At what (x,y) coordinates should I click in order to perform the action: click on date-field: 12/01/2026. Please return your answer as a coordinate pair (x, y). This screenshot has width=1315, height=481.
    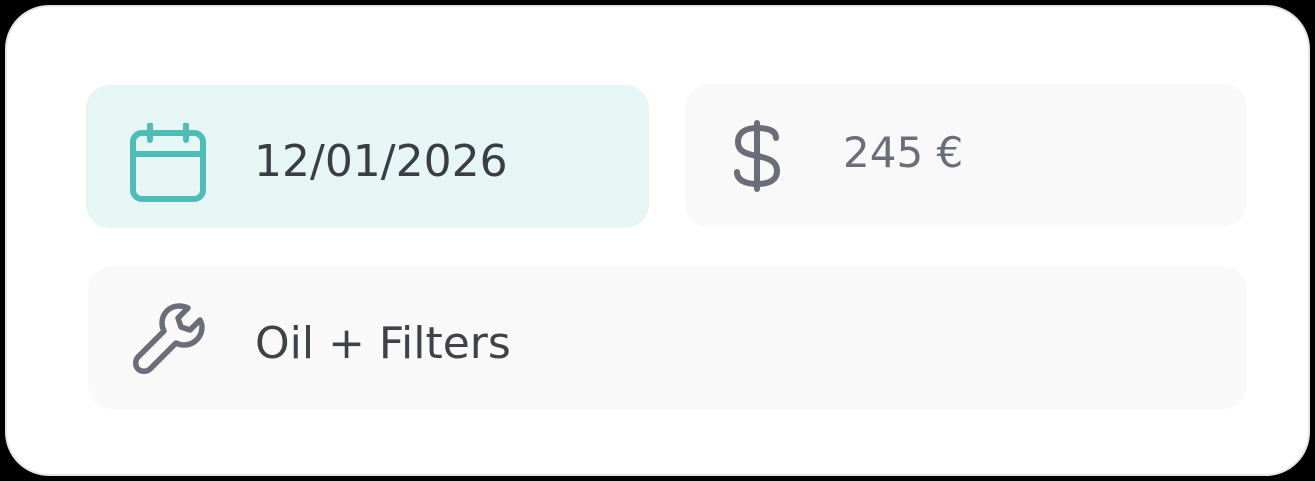
    Looking at the image, I should click on (367, 156).